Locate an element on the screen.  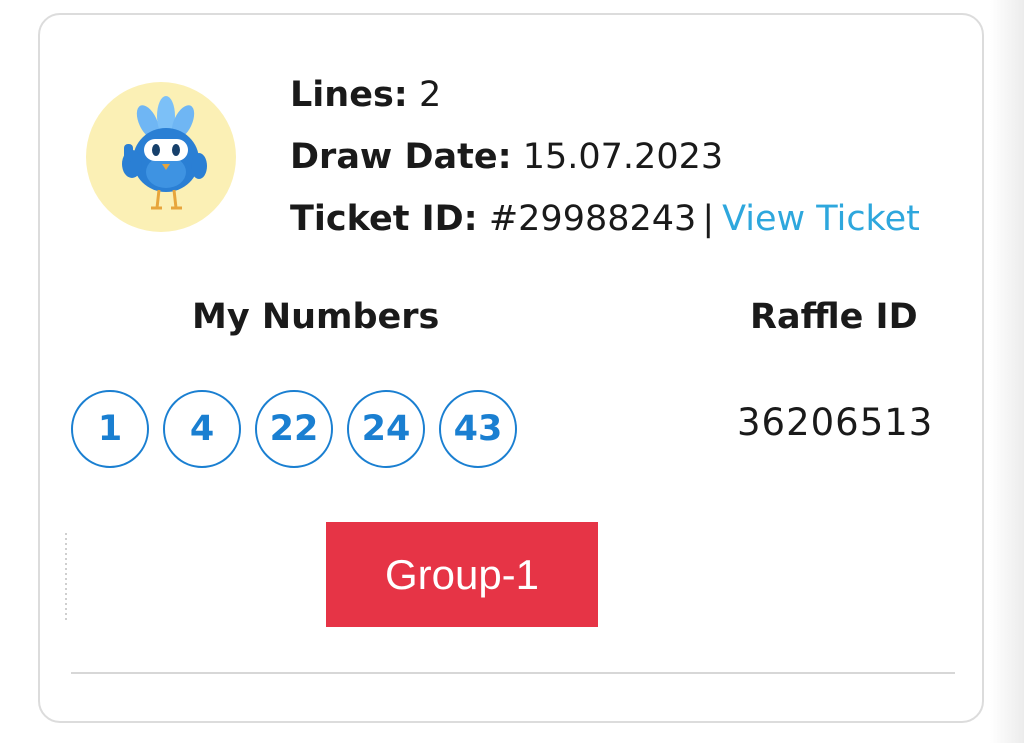
number-ball: 43 is located at coordinates (478, 429).